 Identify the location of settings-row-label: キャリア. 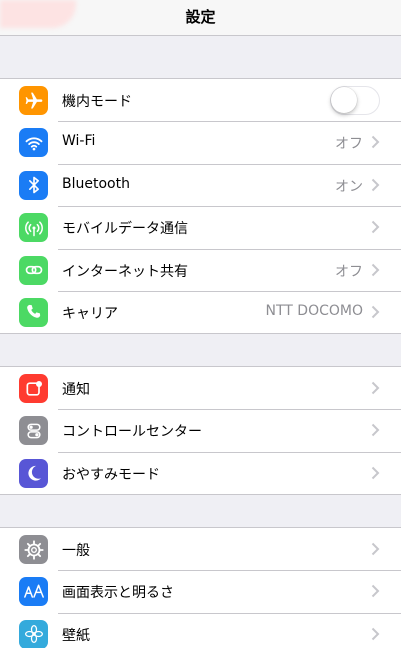
(90, 313).